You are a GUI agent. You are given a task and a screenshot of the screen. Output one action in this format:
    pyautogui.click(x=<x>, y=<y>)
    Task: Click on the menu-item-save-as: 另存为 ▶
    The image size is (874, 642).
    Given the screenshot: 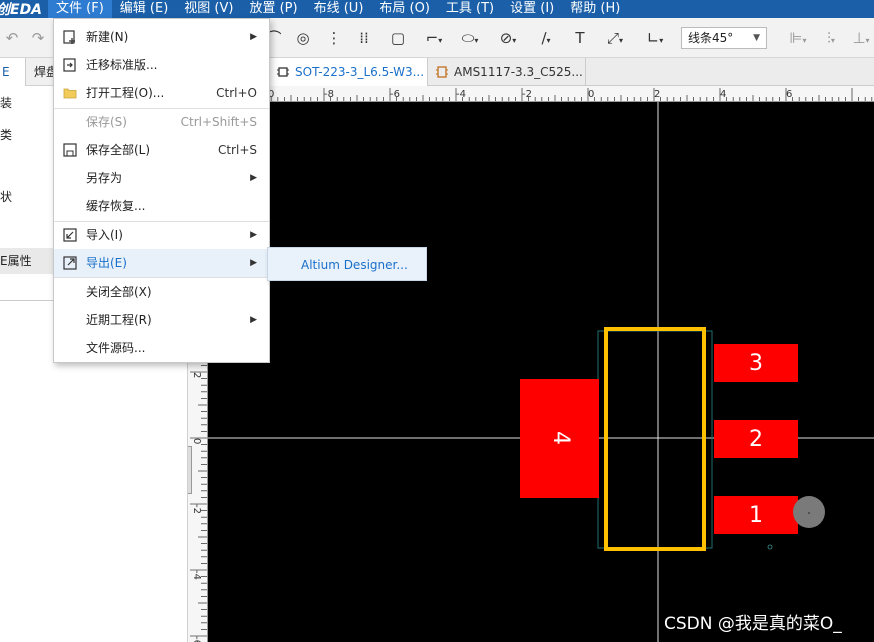 What is the action you would take?
    pyautogui.click(x=161, y=178)
    